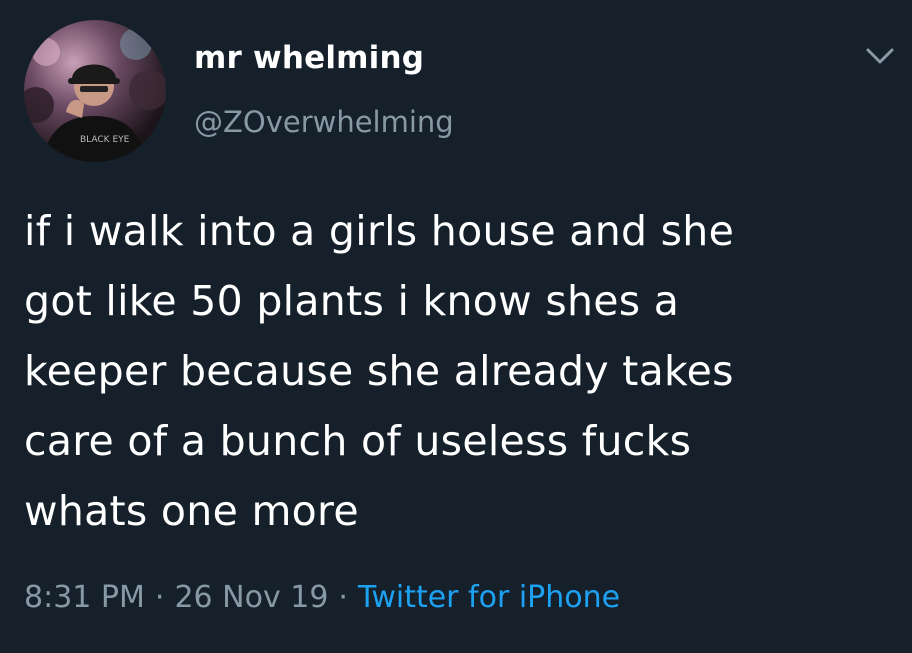 This screenshot has height=653, width=912. What do you see at coordinates (105, 140) in the screenshot?
I see `svg-text: BLACK EYE` at bounding box center [105, 140].